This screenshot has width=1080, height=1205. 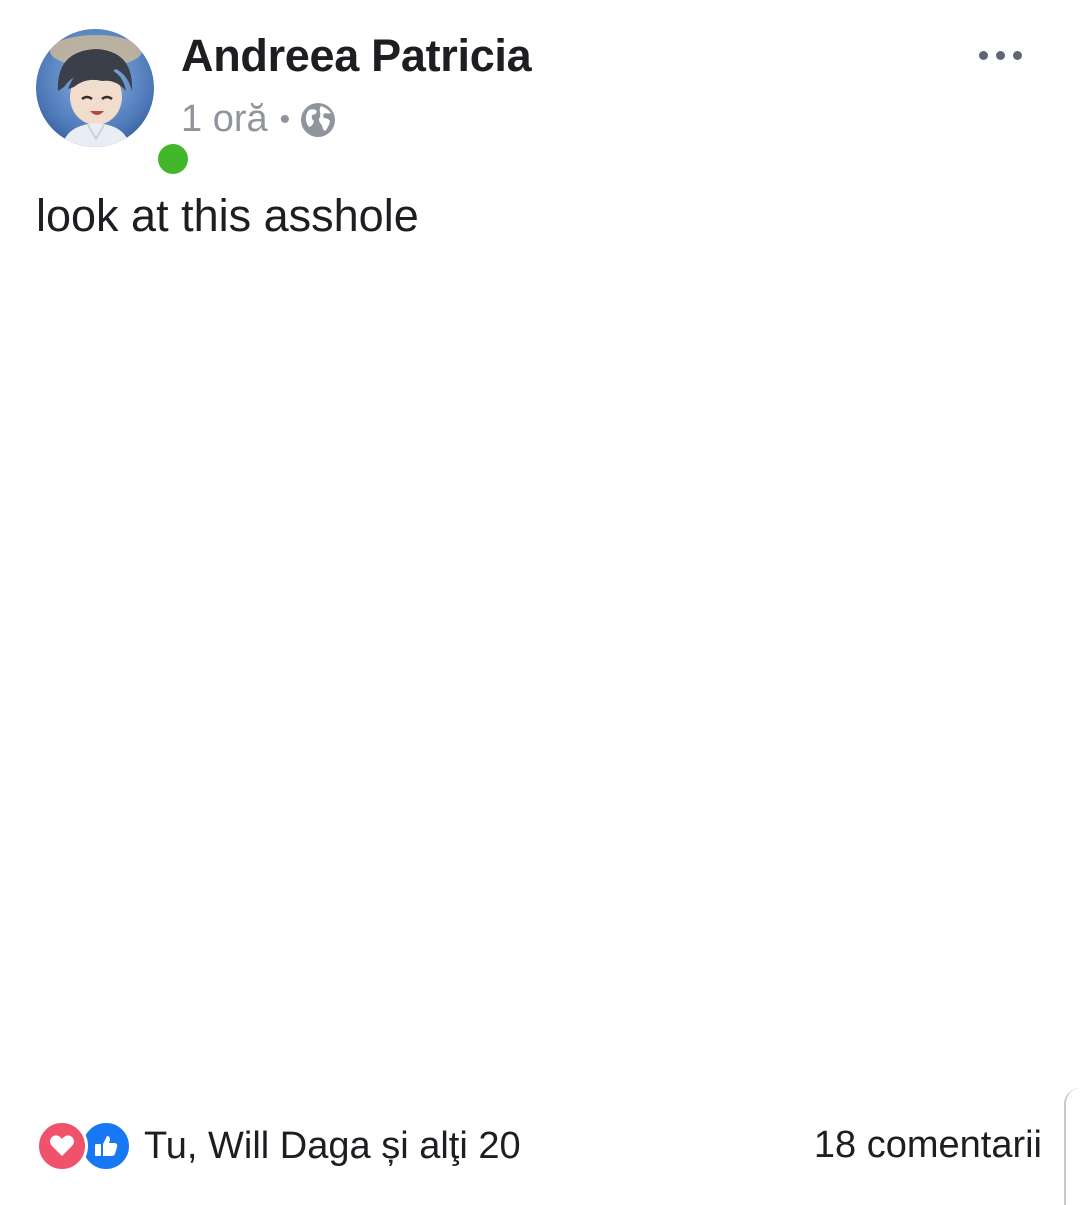 I want to click on reaction-icons, so click(x=86, y=1146).